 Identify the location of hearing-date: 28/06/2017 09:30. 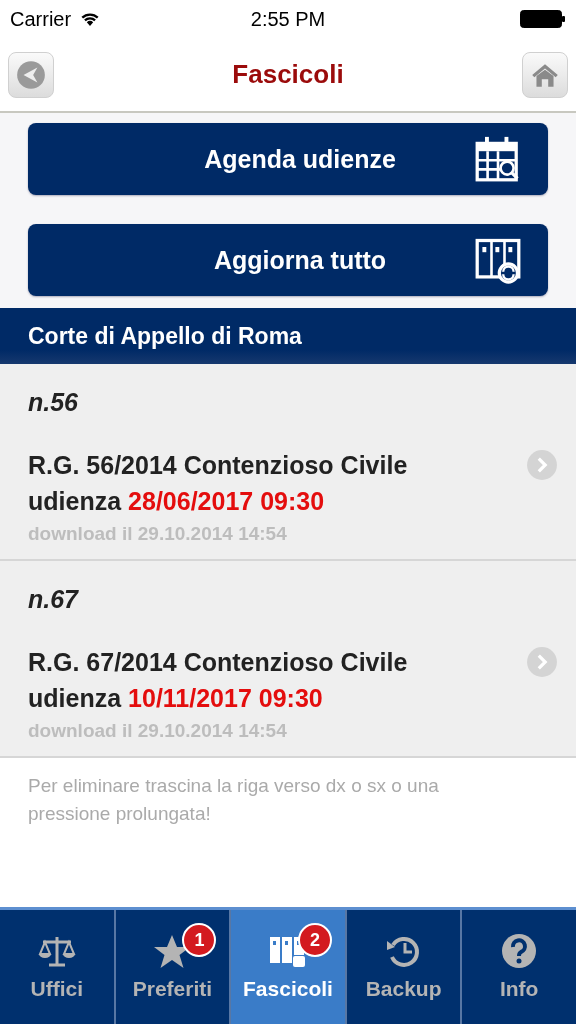
(226, 501).